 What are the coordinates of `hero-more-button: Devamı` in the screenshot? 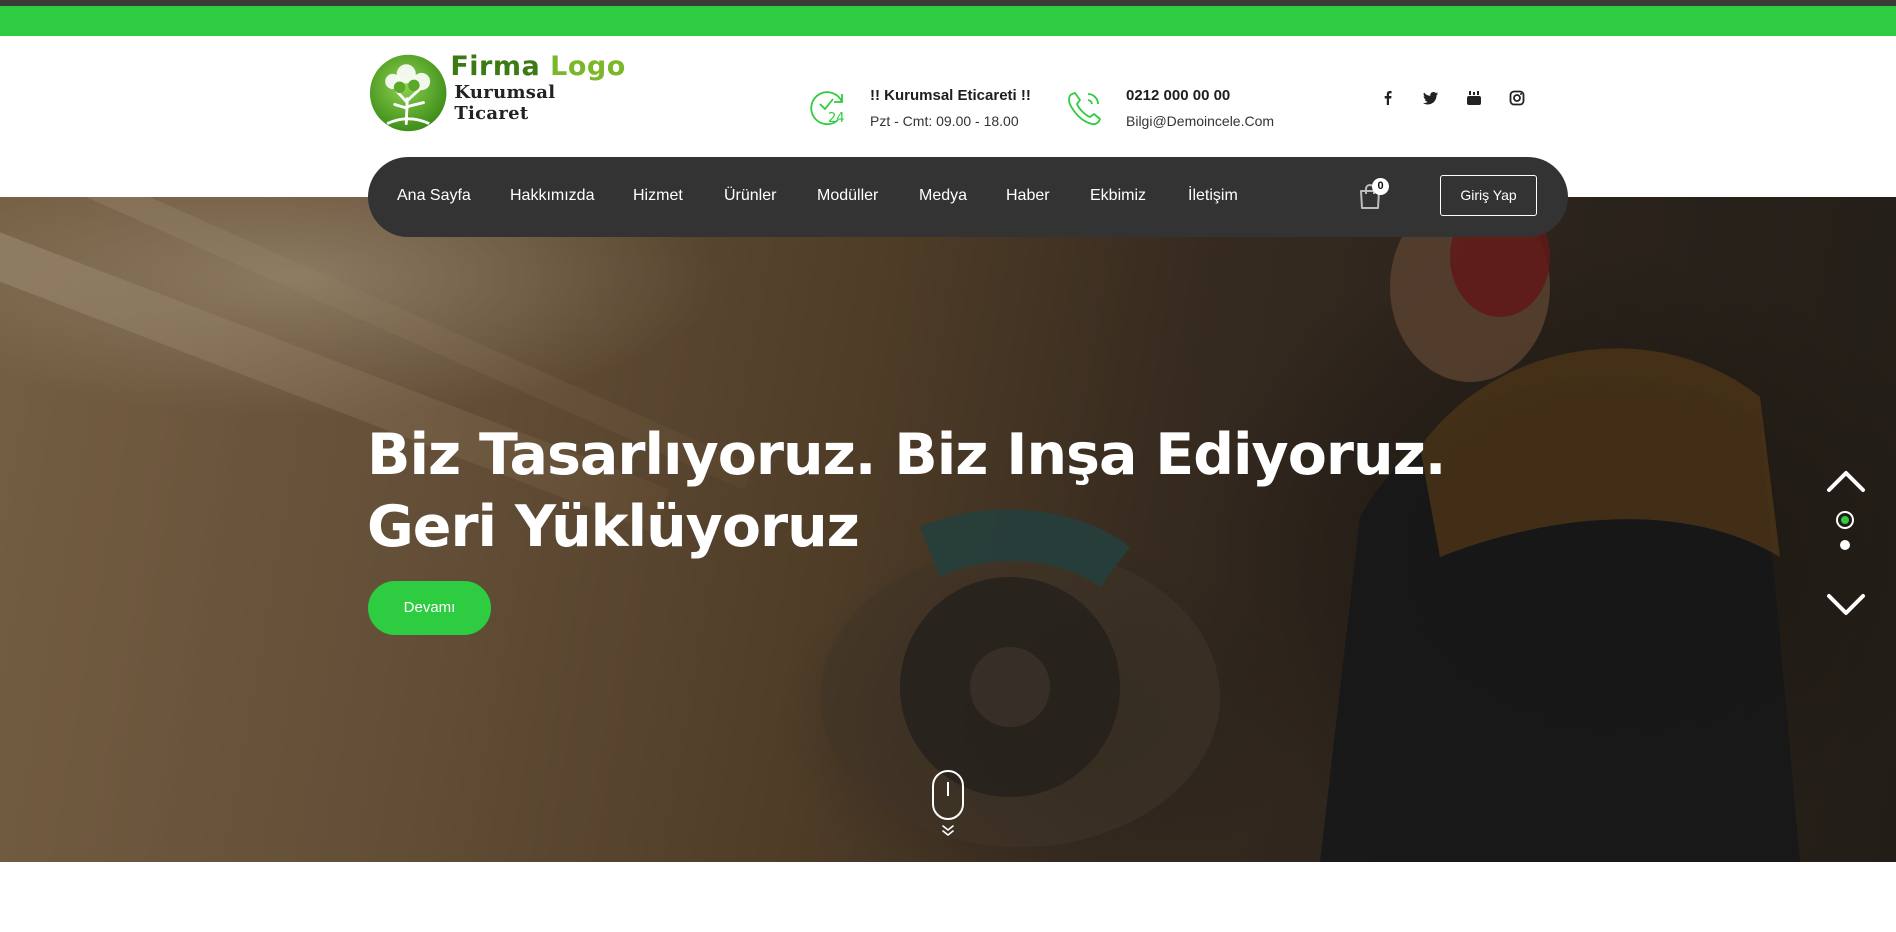 It's located at (429, 608).